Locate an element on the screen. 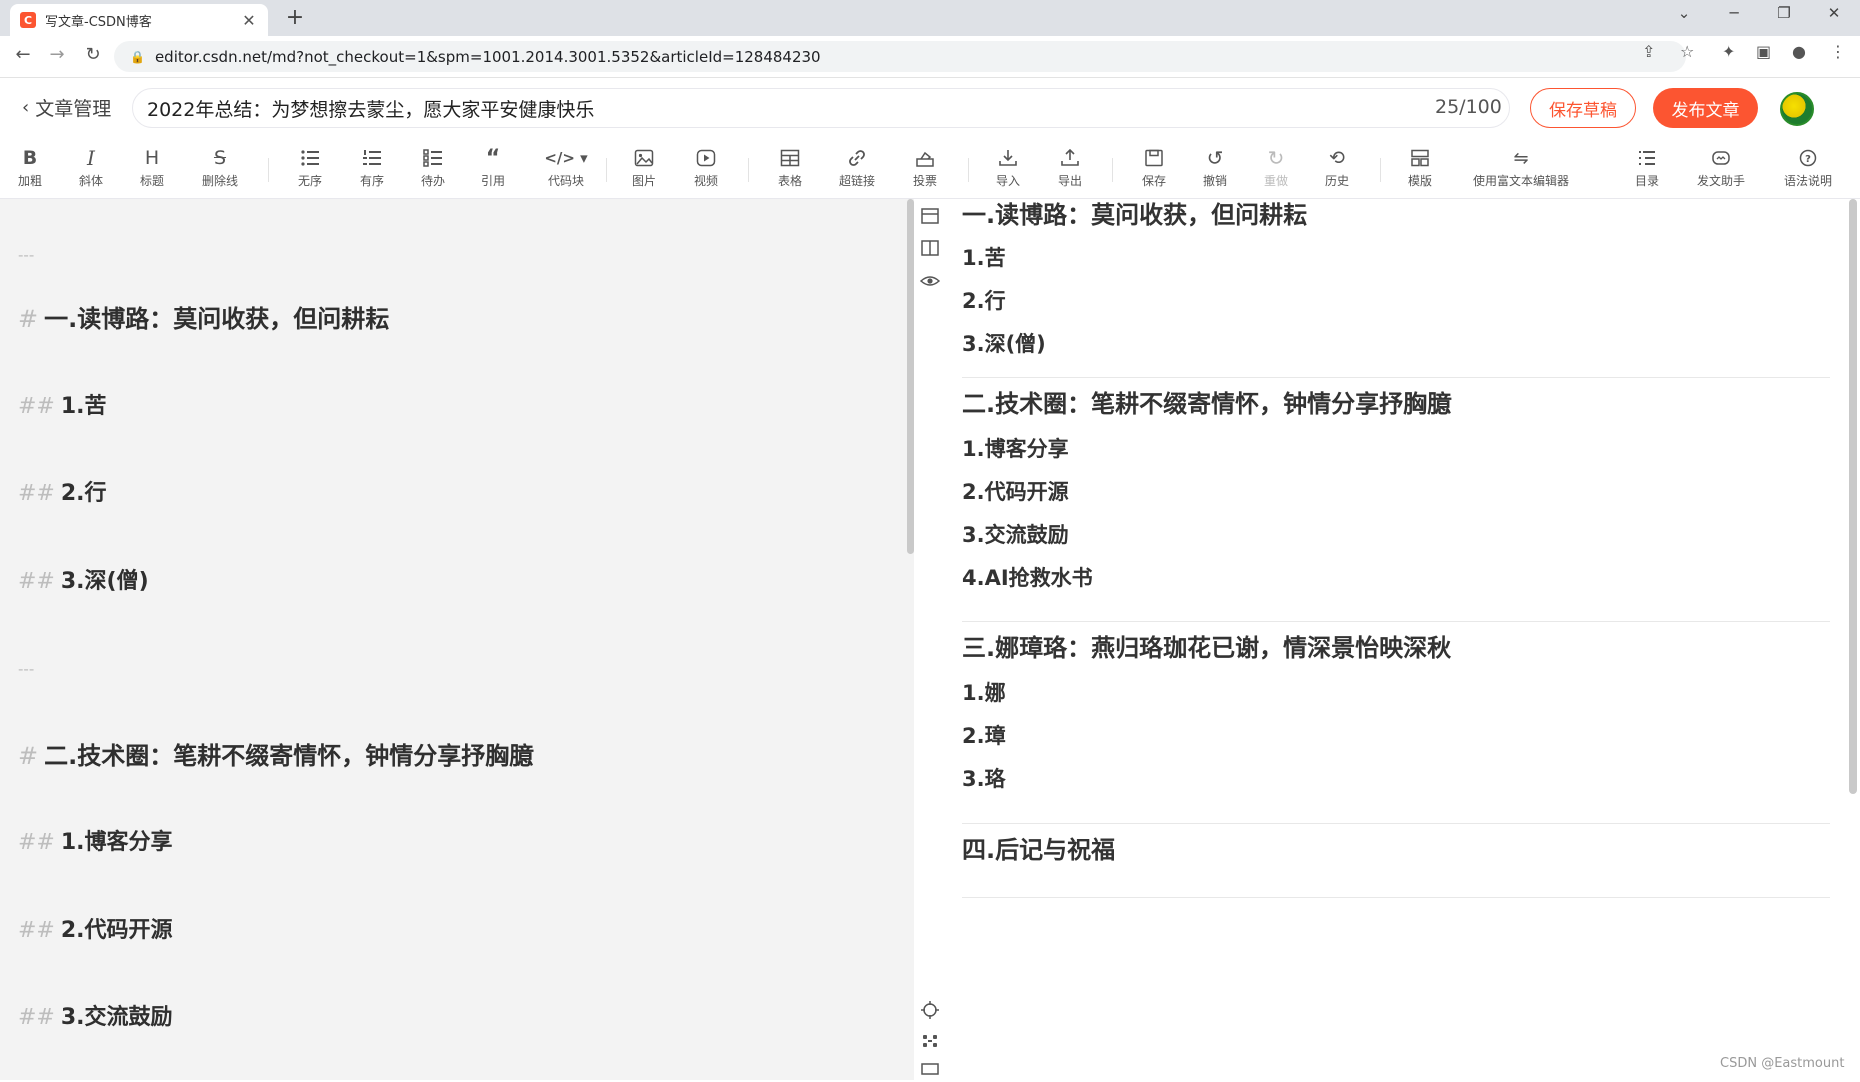  save-button: 保存 is located at coordinates (1154, 170).